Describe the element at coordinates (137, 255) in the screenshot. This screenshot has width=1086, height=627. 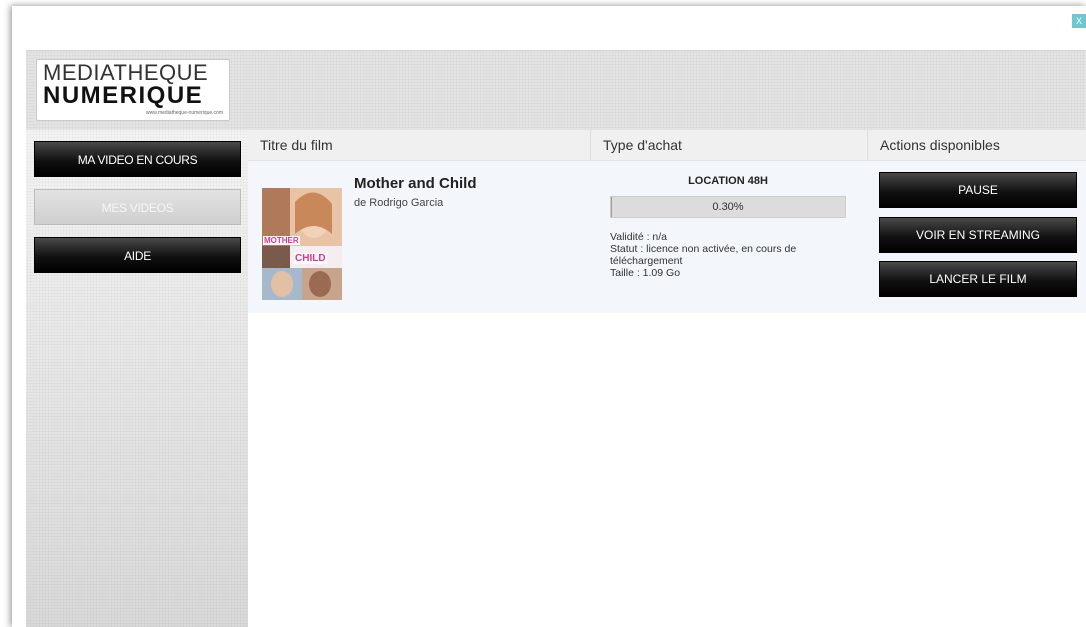
I see `sidebar-item-aide: AIDE` at that location.